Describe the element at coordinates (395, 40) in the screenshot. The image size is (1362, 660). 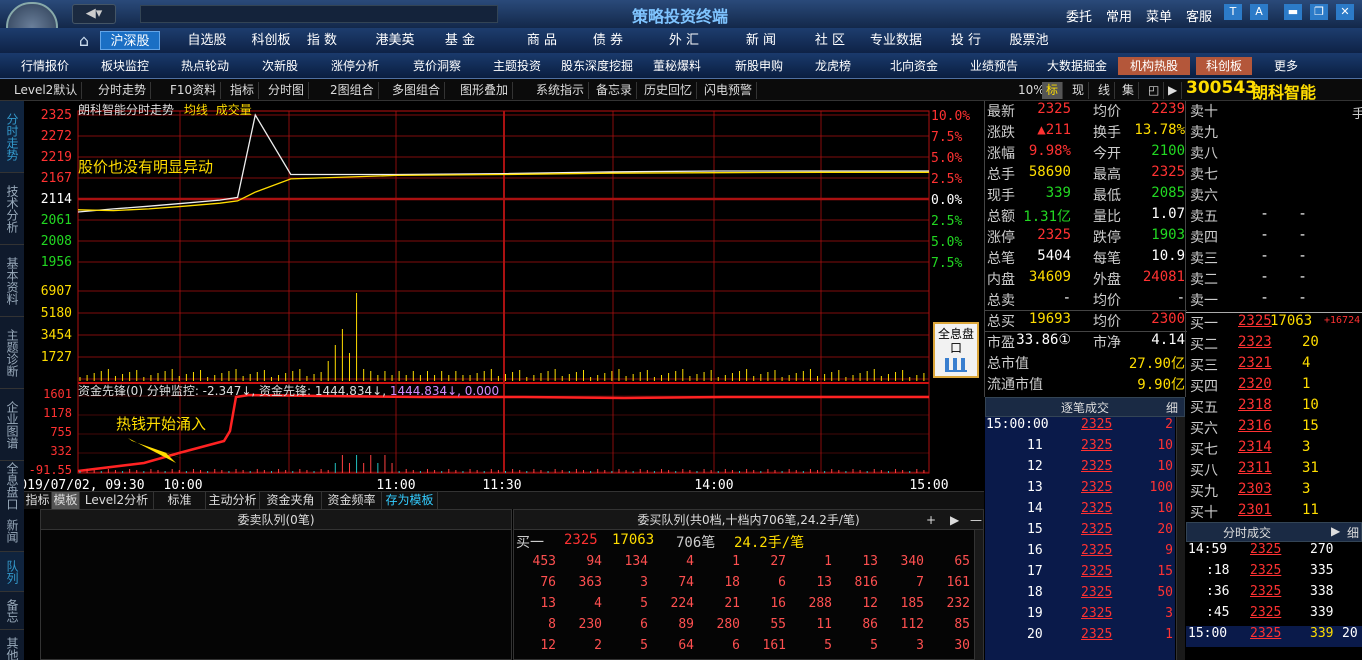
I see `nav-tab-4: 港美英` at that location.